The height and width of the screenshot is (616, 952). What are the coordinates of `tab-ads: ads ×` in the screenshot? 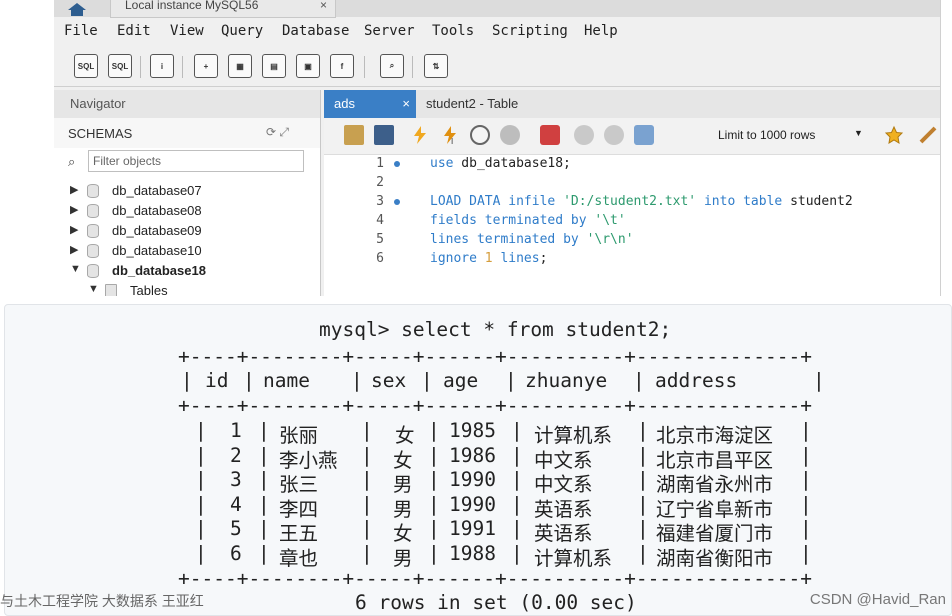 It's located at (370, 104).